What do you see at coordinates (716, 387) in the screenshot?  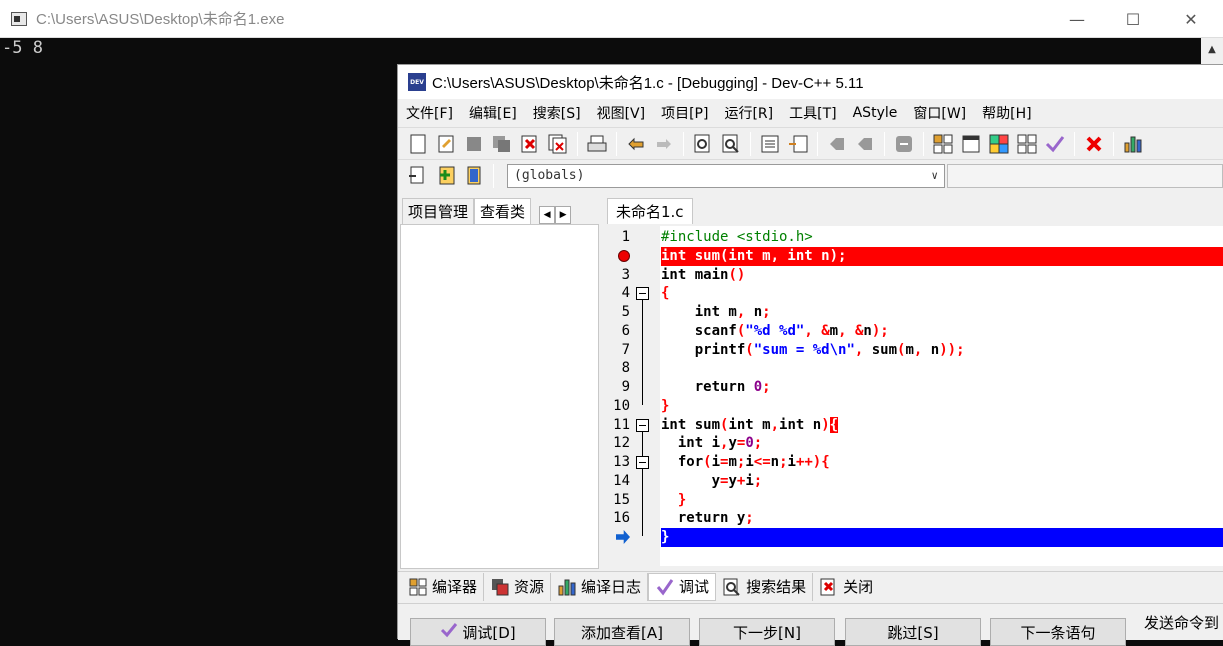 I see `code-line: return 0;` at bounding box center [716, 387].